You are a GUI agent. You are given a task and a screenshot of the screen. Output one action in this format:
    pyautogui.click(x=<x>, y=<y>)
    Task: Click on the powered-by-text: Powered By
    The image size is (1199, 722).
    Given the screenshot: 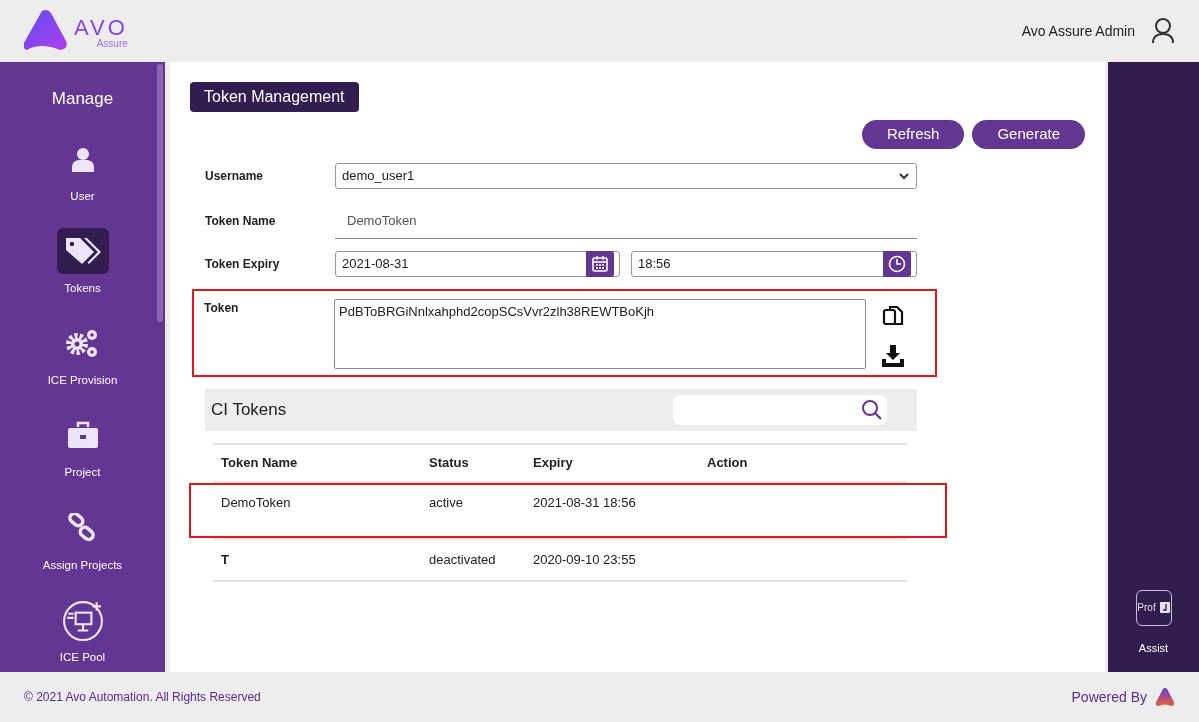 What is the action you would take?
    pyautogui.click(x=1109, y=697)
    